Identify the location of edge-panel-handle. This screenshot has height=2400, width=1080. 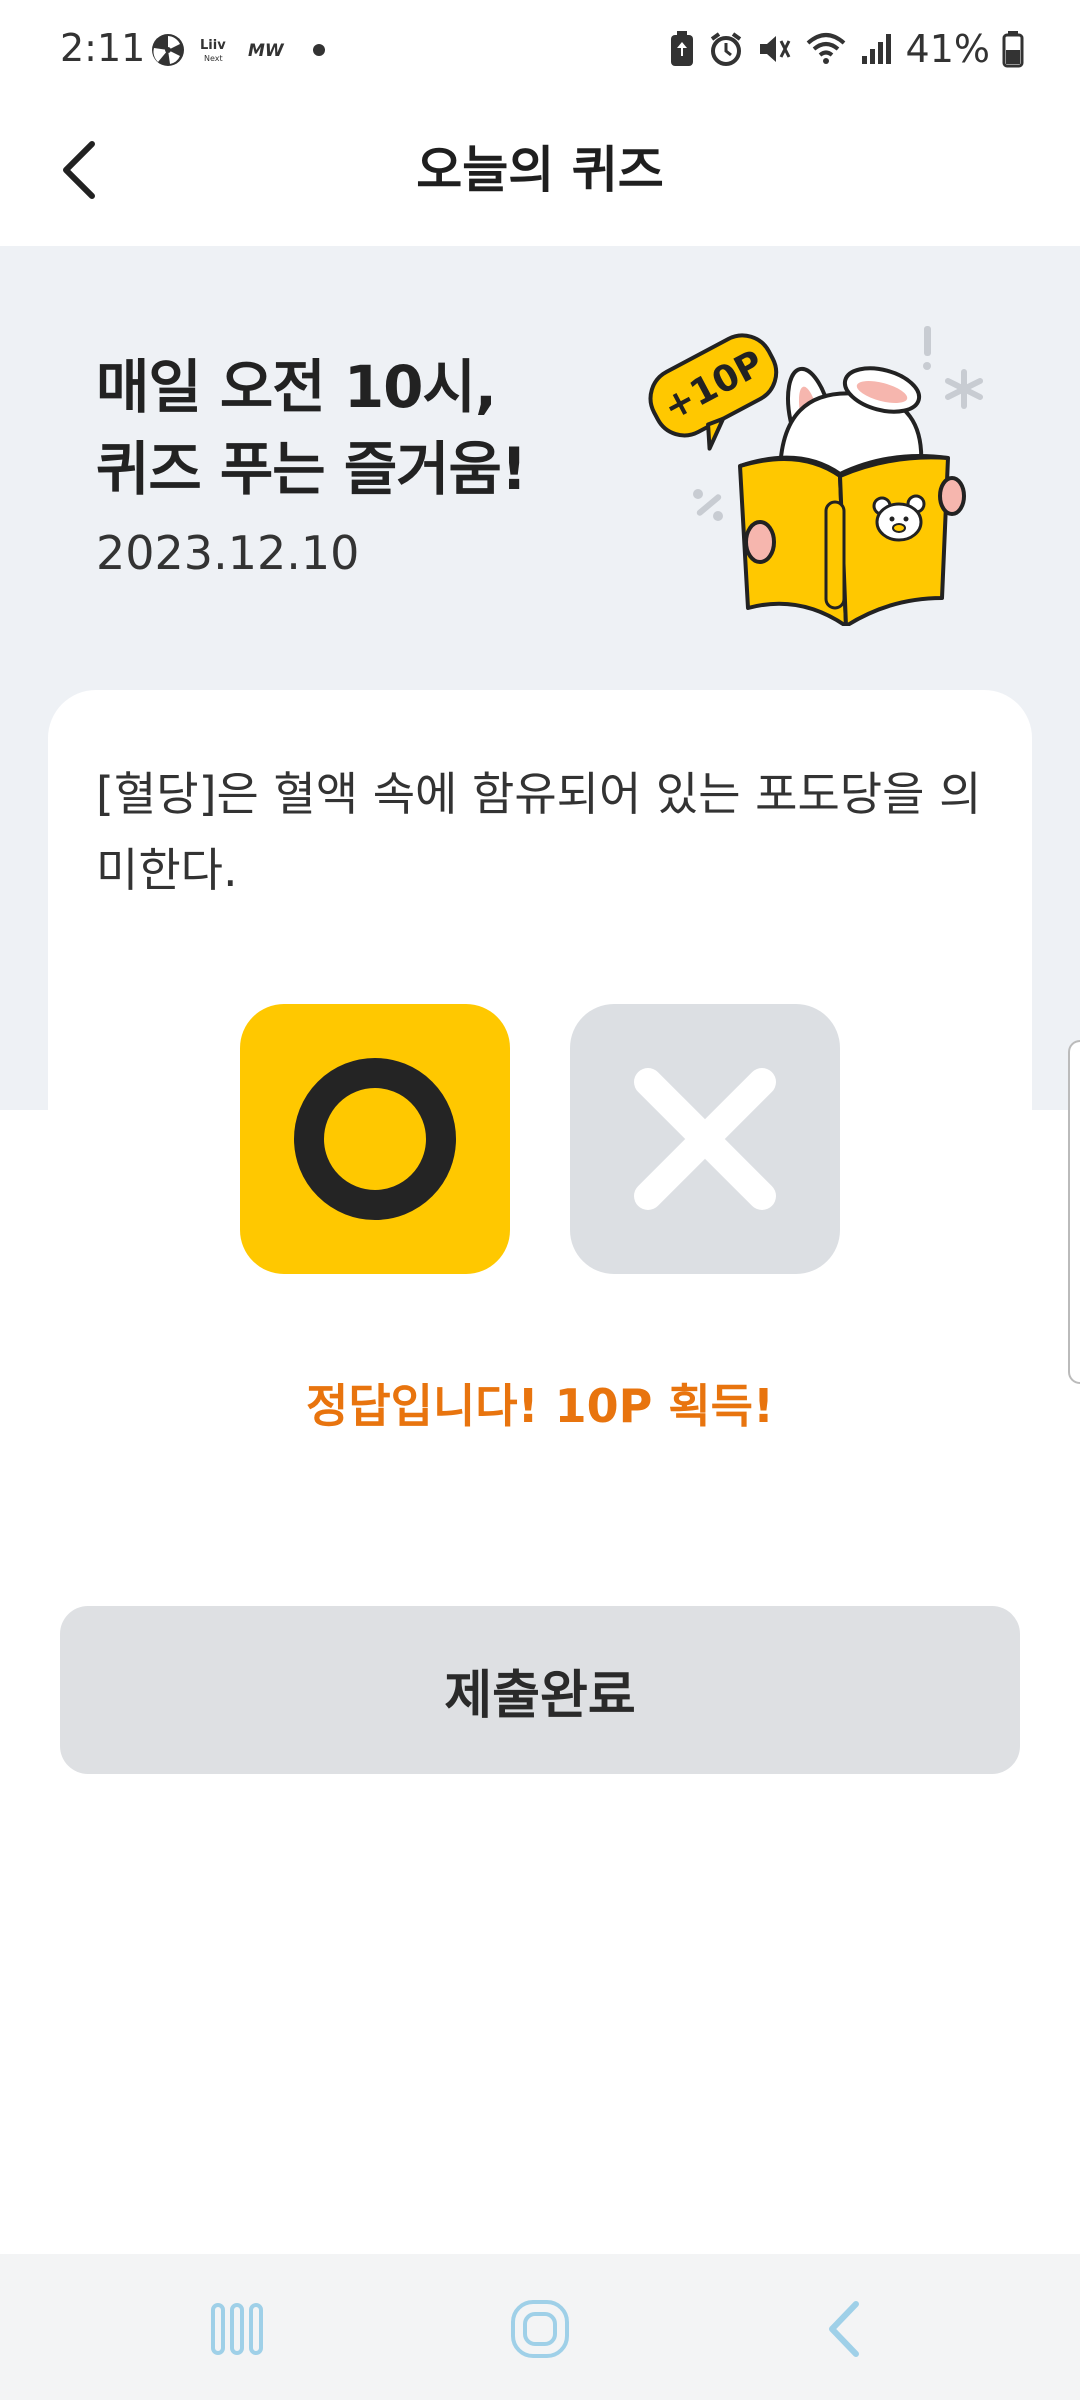
(1074, 1212).